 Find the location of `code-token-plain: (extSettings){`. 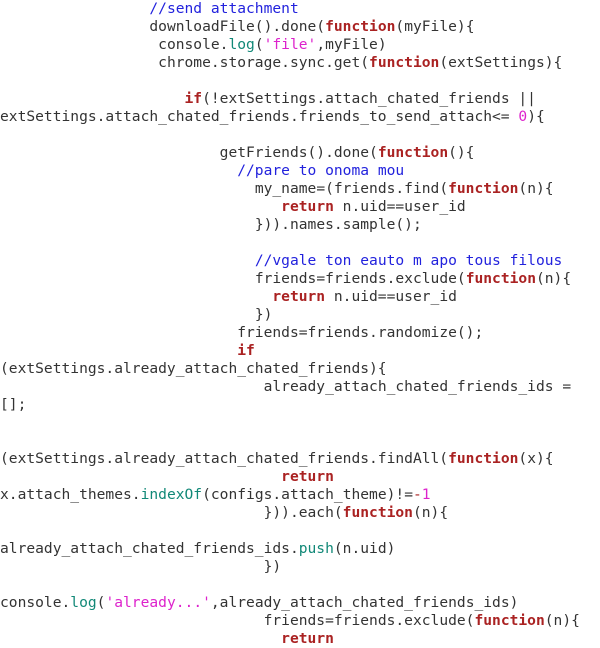

code-token-plain: (extSettings){ is located at coordinates (501, 62).